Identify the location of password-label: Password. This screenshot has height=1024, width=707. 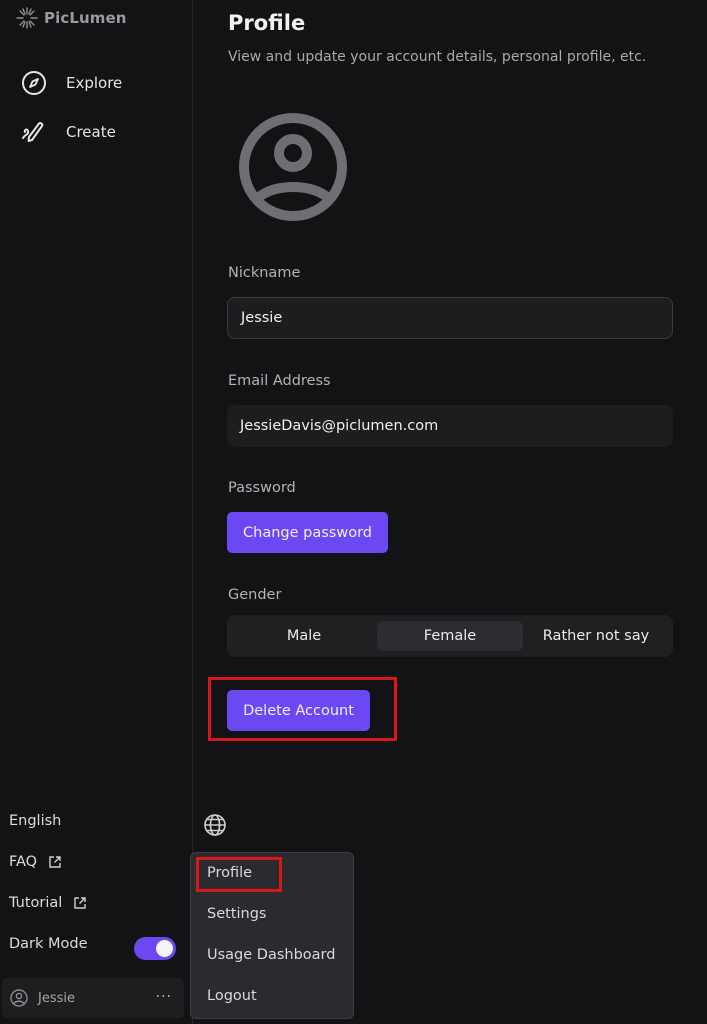
(262, 488).